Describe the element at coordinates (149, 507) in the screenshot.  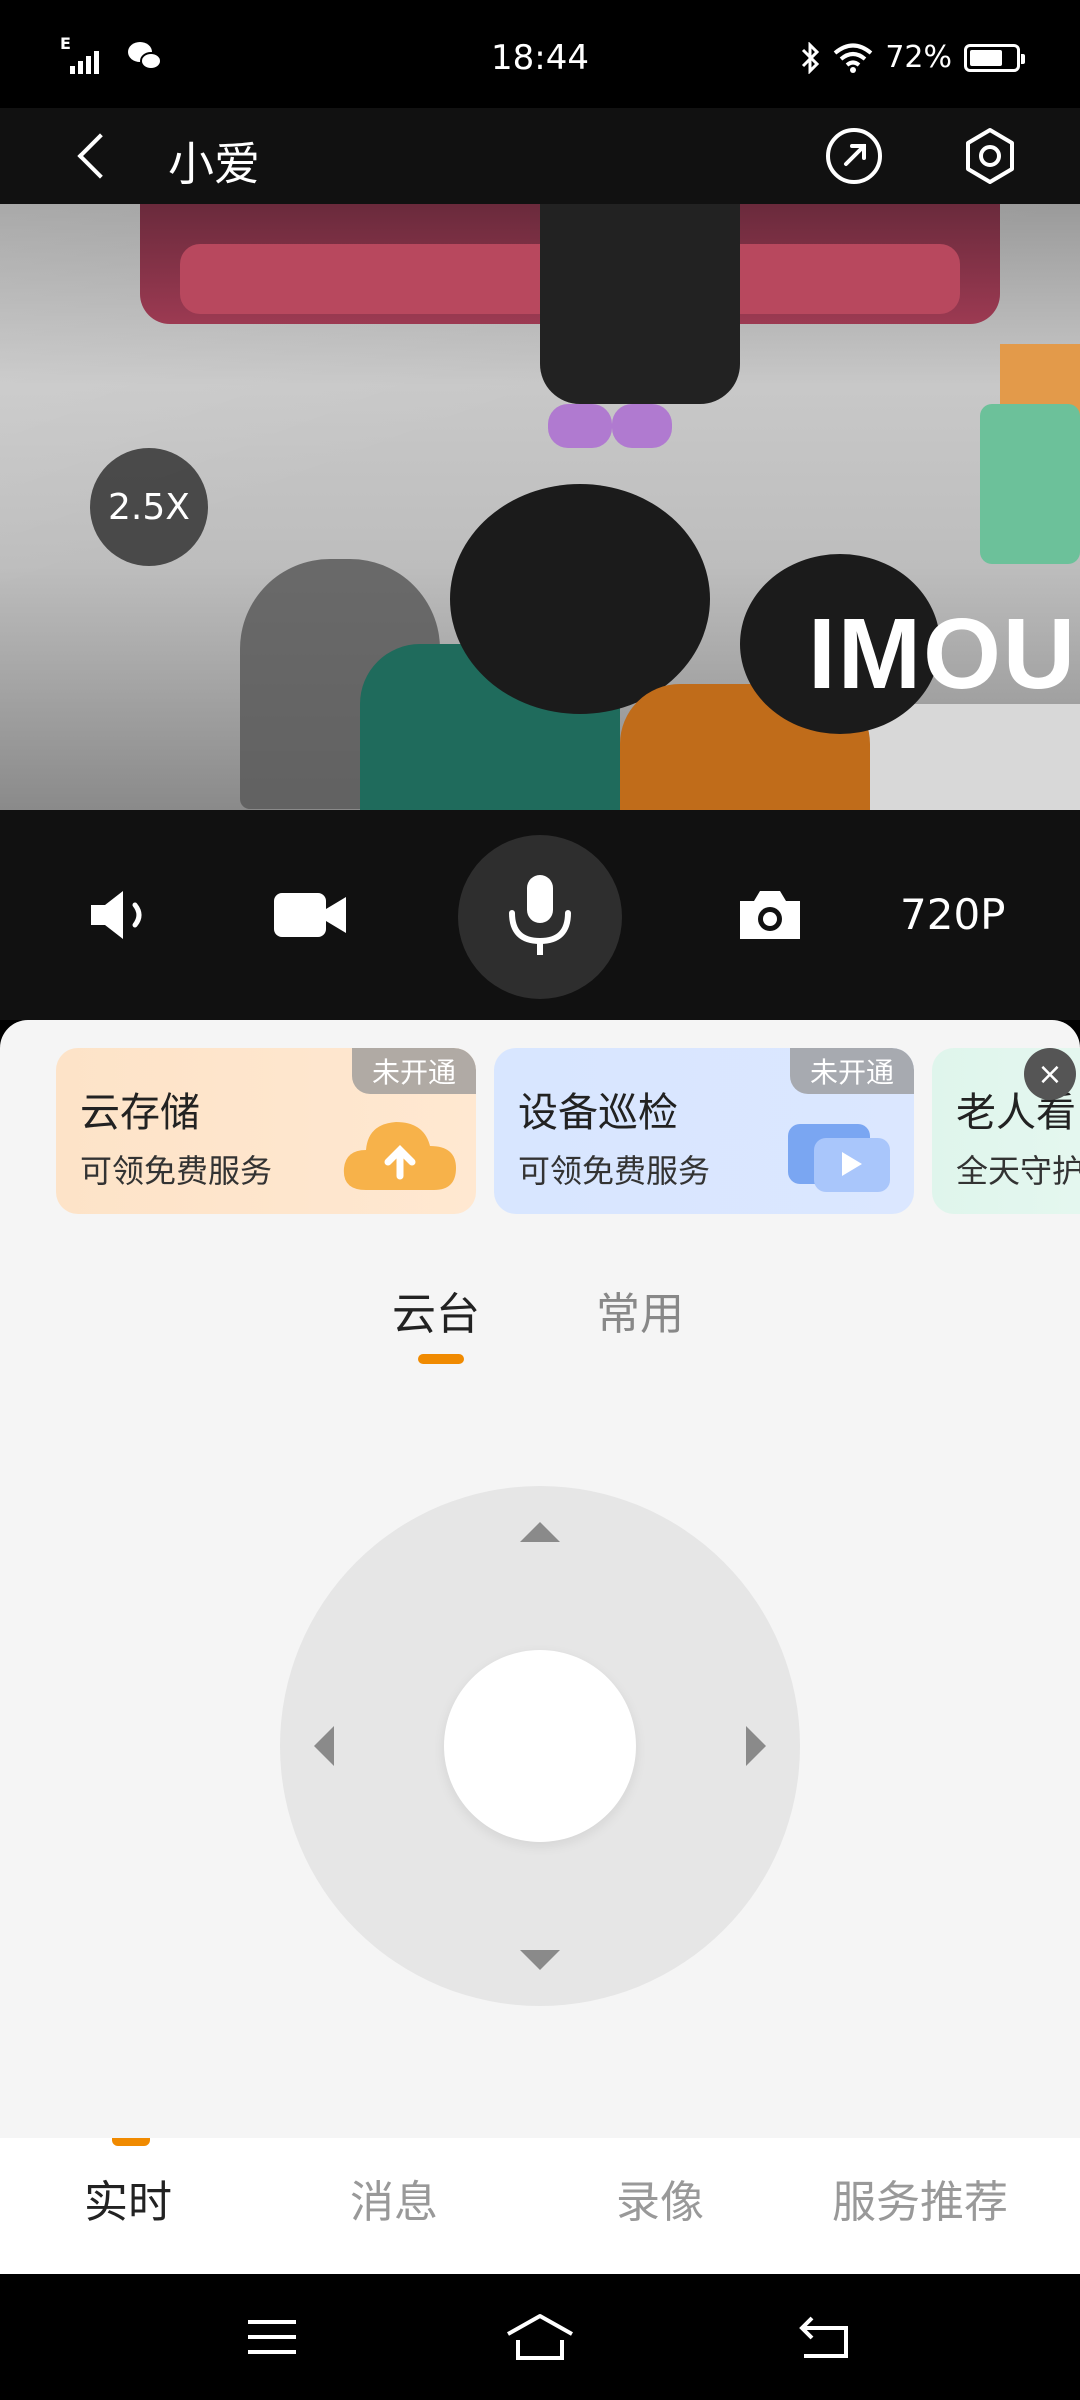
I see `zoom-level-badge: 2.5X` at that location.